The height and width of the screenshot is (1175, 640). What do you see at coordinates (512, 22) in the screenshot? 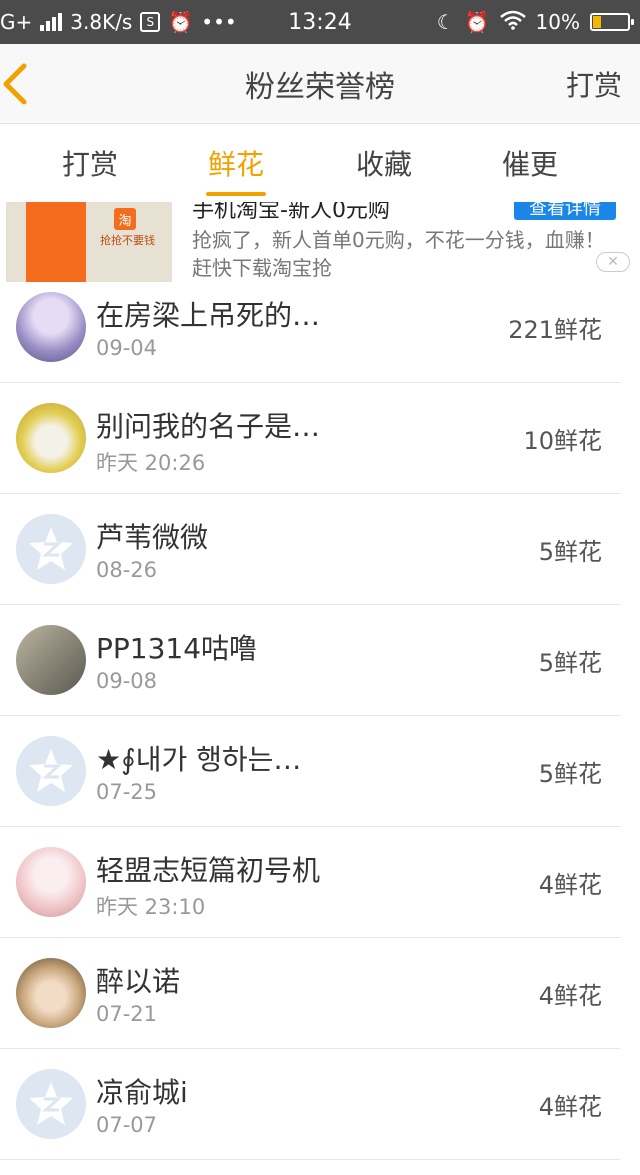
I see `wifi-icon` at bounding box center [512, 22].